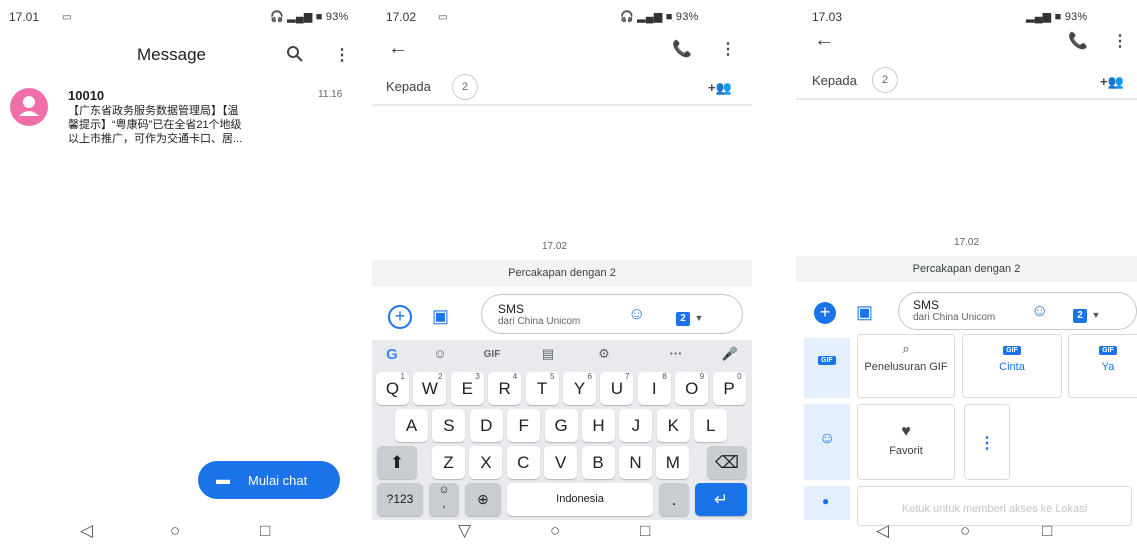 Image resolution: width=1137 pixels, height=544 pixels. Describe the element at coordinates (330, 94) in the screenshot. I see `conversation-time: 11.16` at that location.